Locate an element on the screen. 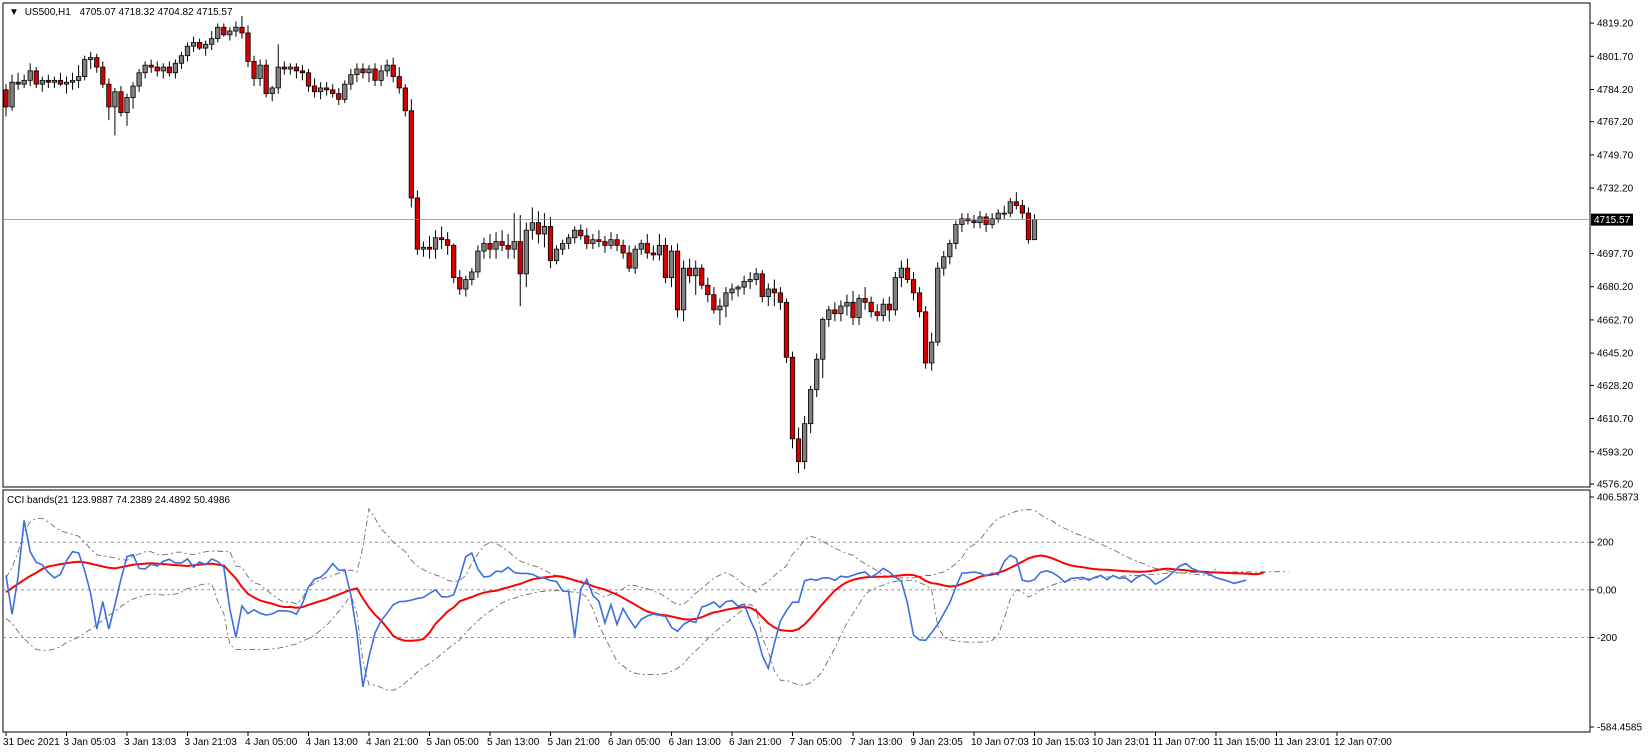 The image size is (1652, 752). indicator-axis-label: -200 is located at coordinates (1607, 638).